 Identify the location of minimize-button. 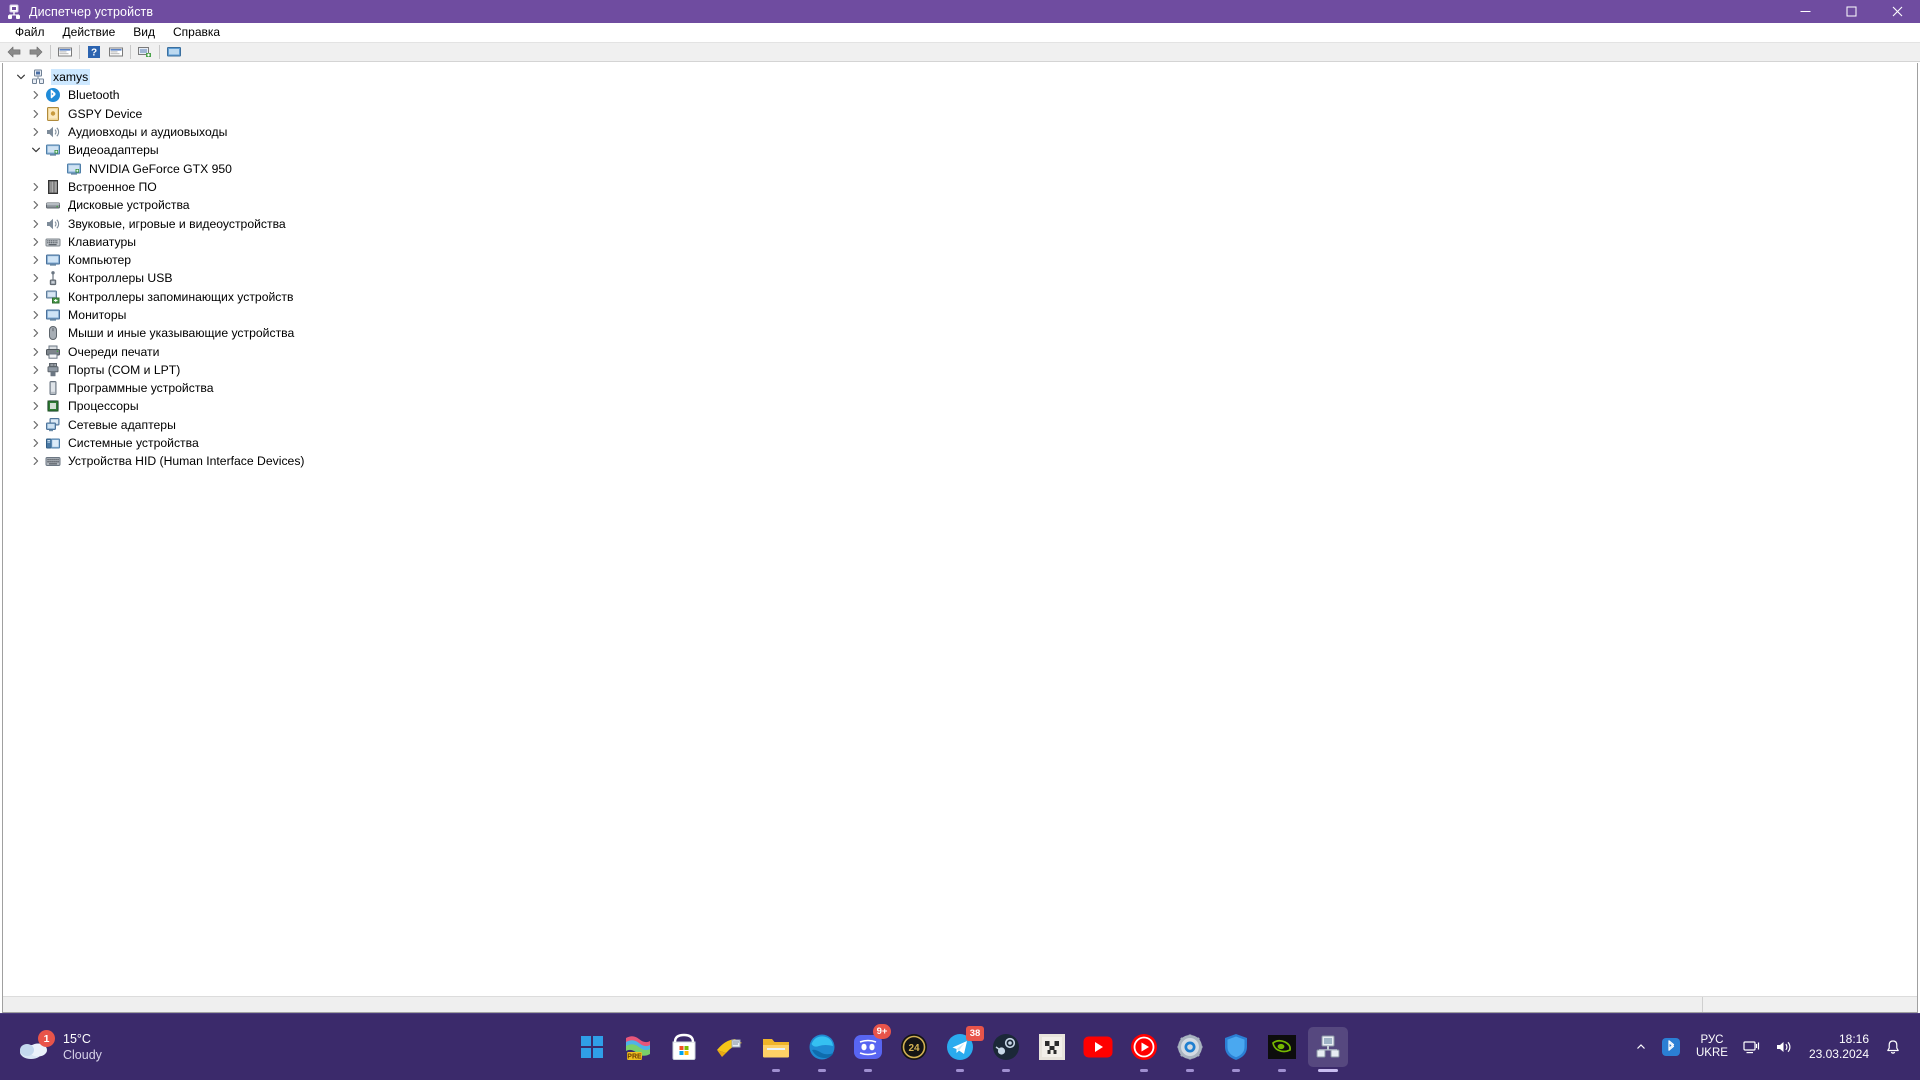
(1805, 11).